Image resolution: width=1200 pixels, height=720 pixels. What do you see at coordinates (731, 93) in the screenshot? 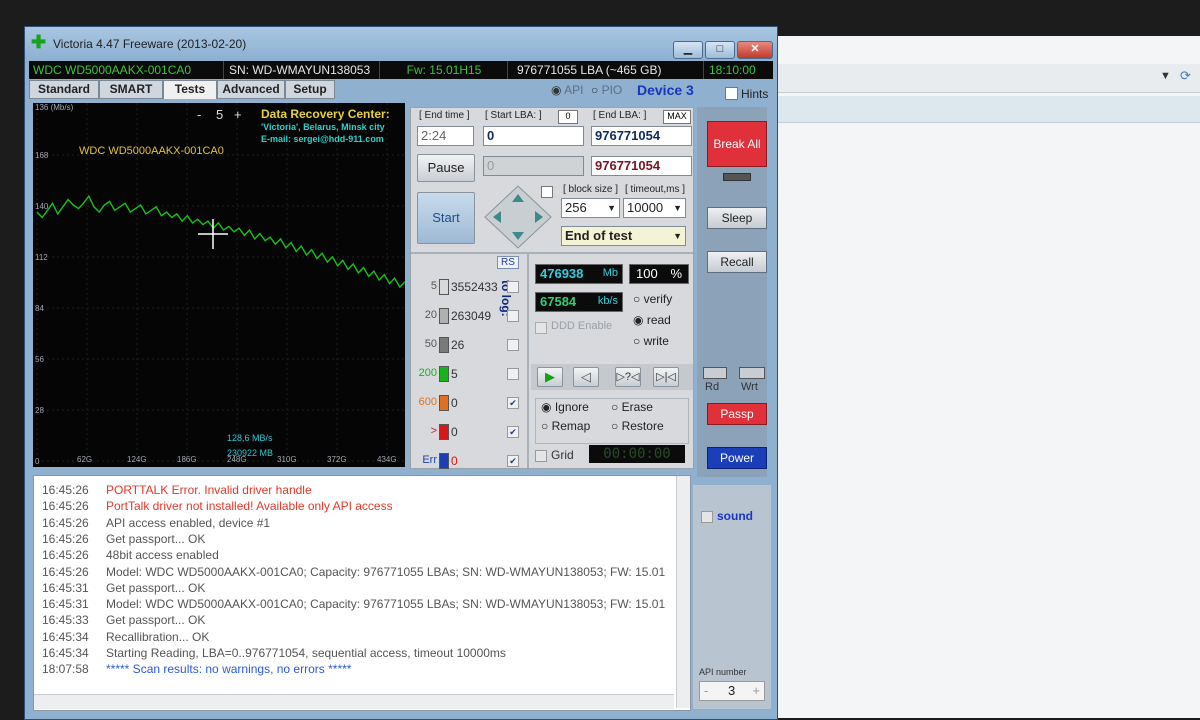
I see `hints-checkbox` at bounding box center [731, 93].